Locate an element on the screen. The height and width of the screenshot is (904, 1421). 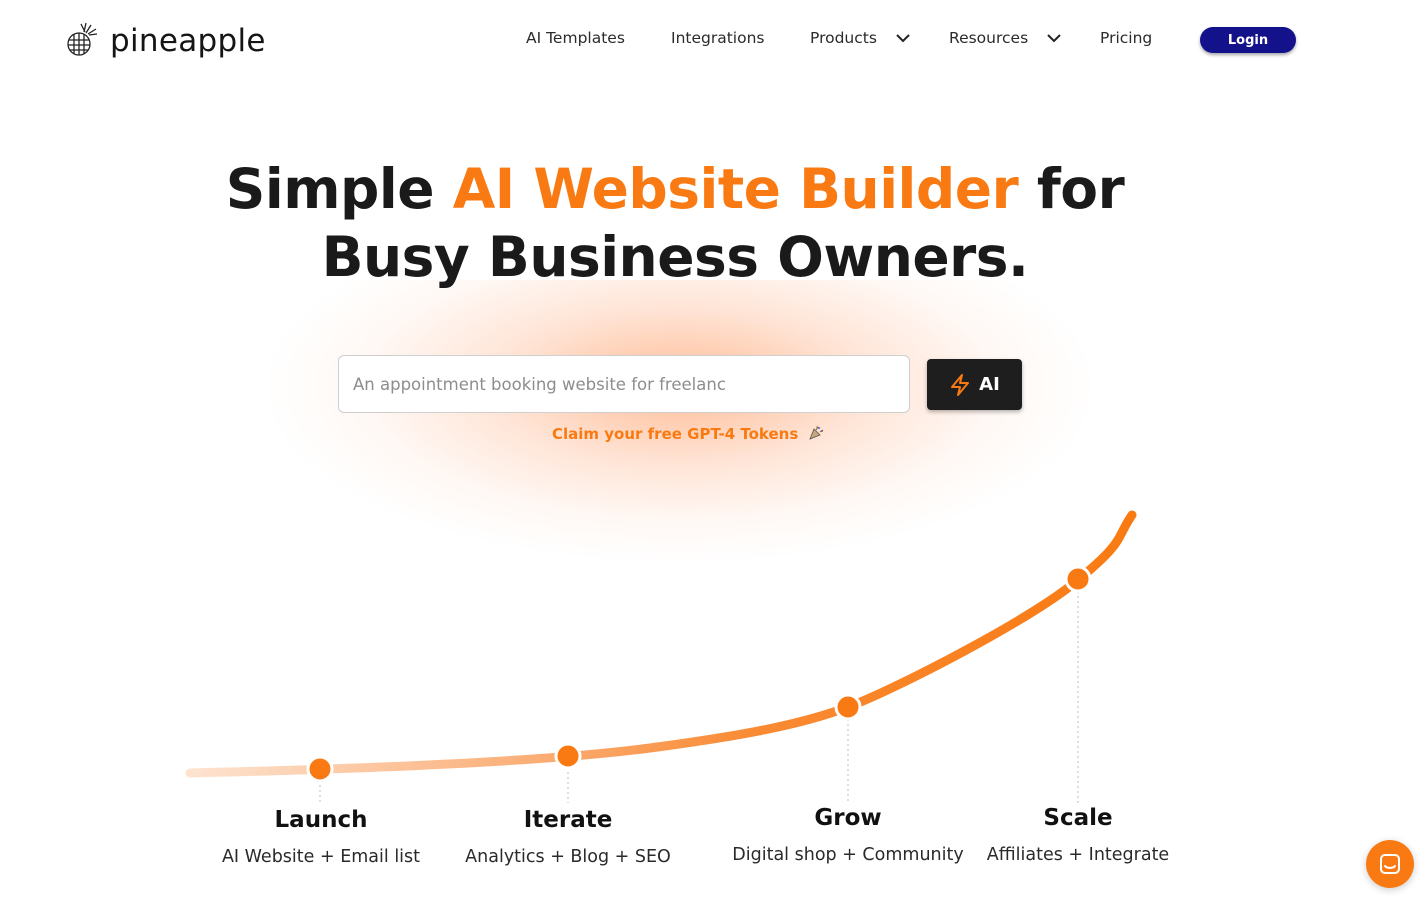
nav-integrations: Integrations is located at coordinates (717, 38).